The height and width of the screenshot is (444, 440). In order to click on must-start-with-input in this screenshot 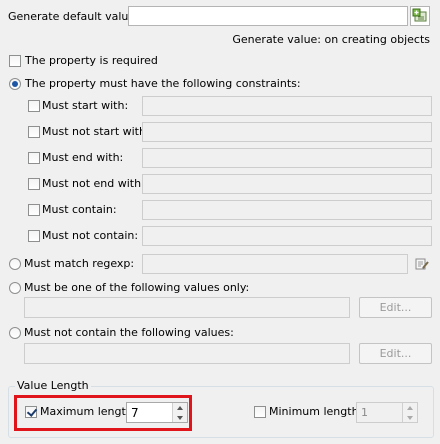, I will do `click(287, 106)`.